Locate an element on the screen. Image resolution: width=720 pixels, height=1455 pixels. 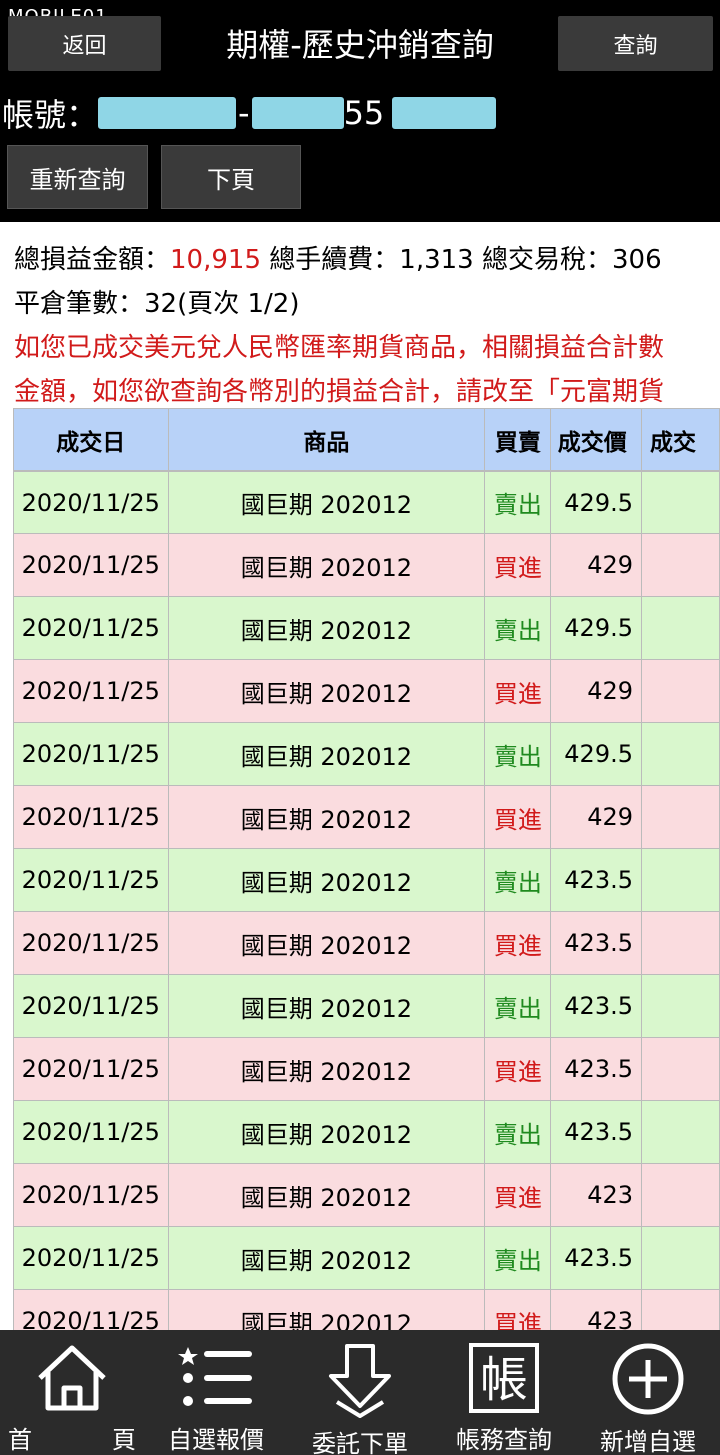
watchlist-icon is located at coordinates (216, 1378).